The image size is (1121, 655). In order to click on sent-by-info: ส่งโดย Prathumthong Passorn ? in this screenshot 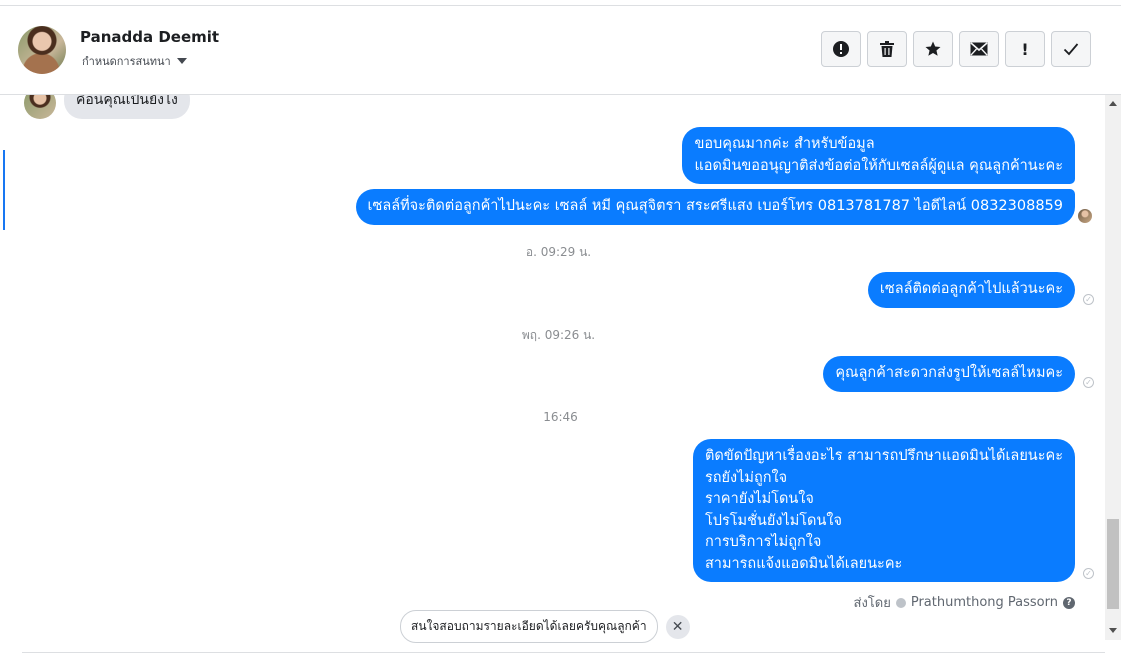, I will do `click(964, 602)`.